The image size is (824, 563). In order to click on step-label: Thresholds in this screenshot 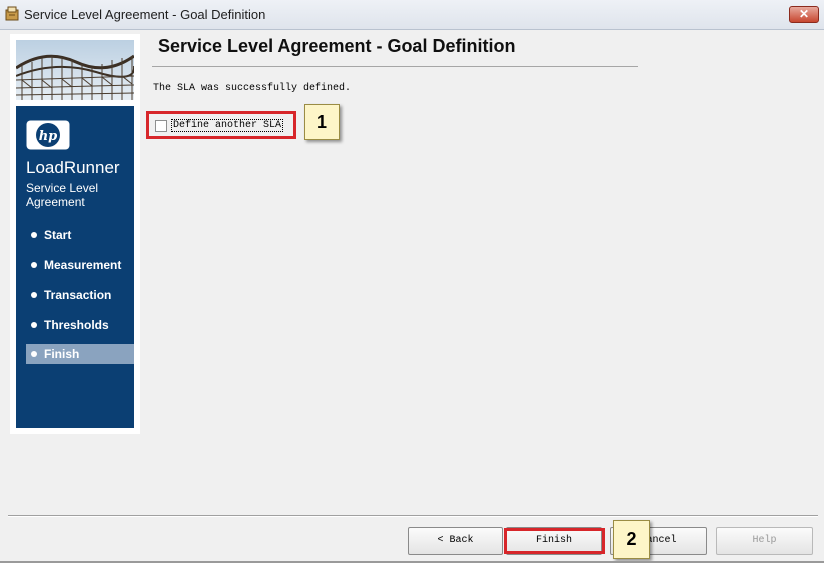, I will do `click(76, 325)`.